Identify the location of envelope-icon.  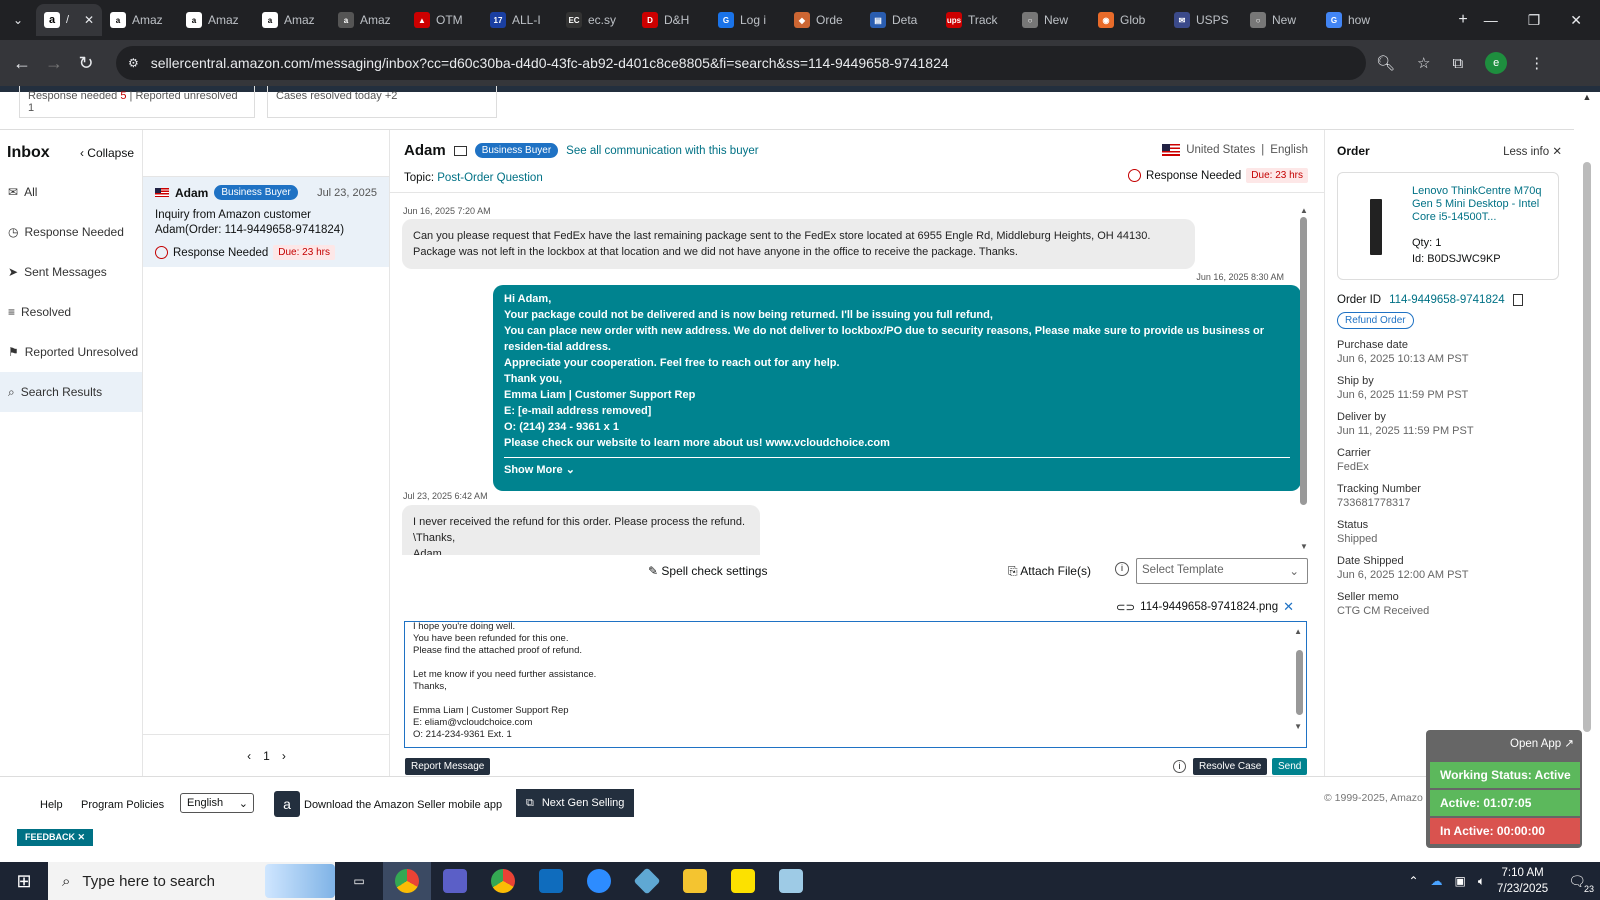
(460, 150).